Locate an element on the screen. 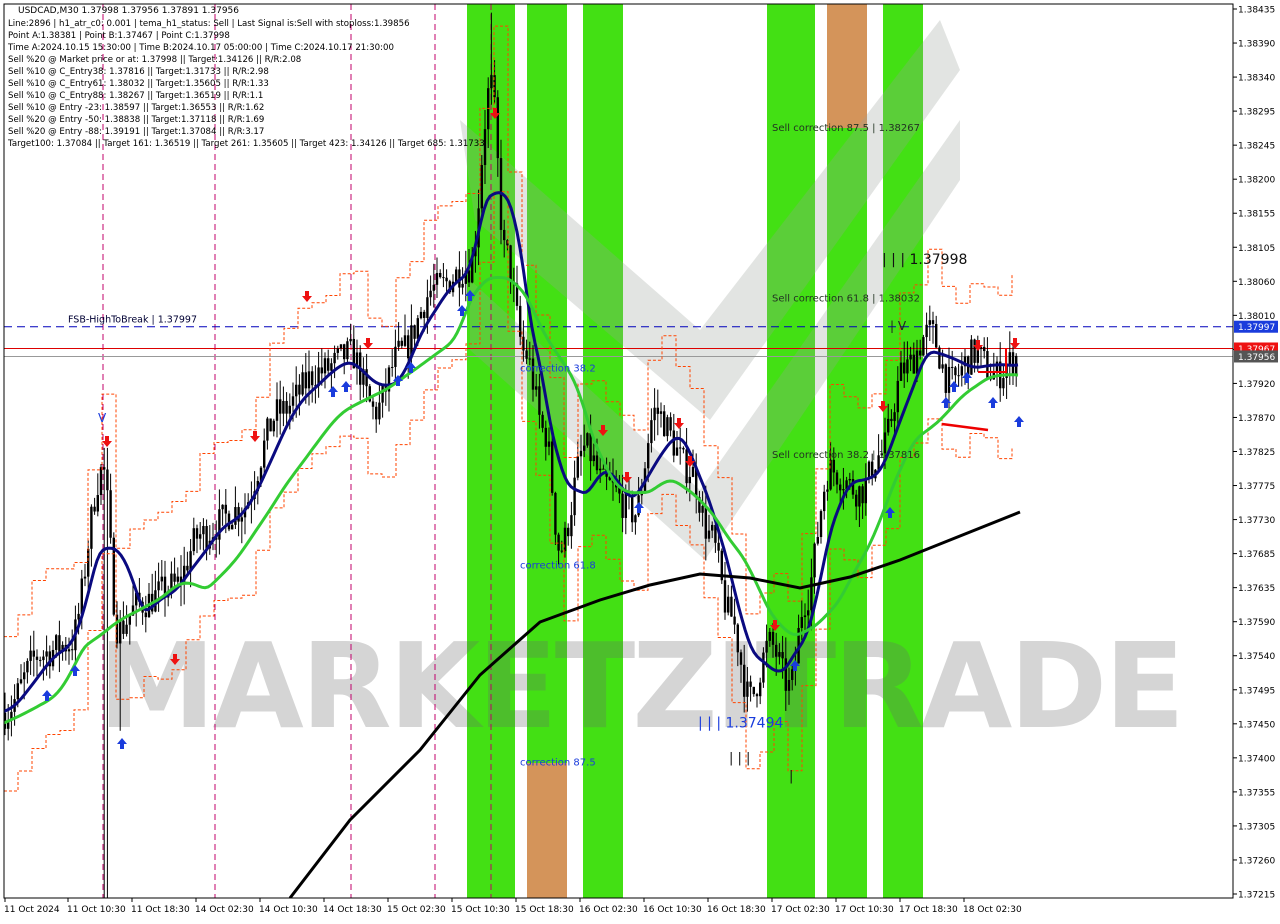  x-tick-label: 17 Oct 18:30 is located at coordinates (928, 910).